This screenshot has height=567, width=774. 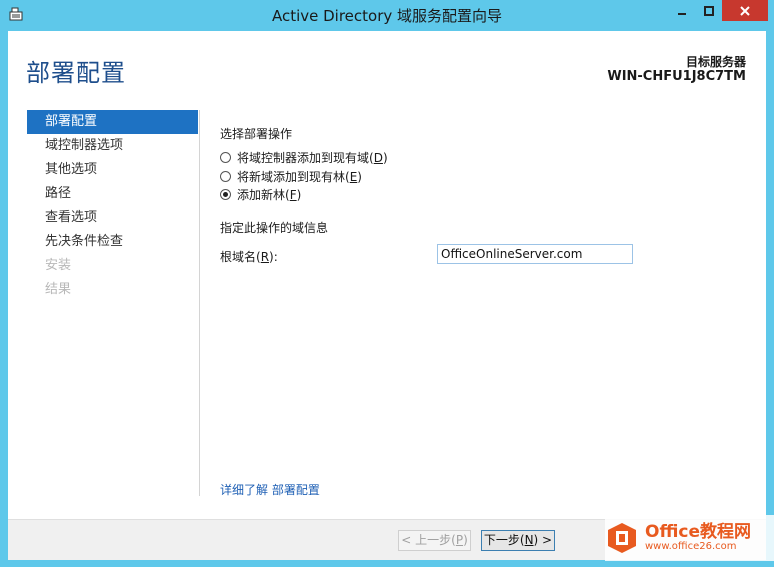 I want to click on next-button: 下一步(N) >, so click(x=518, y=540).